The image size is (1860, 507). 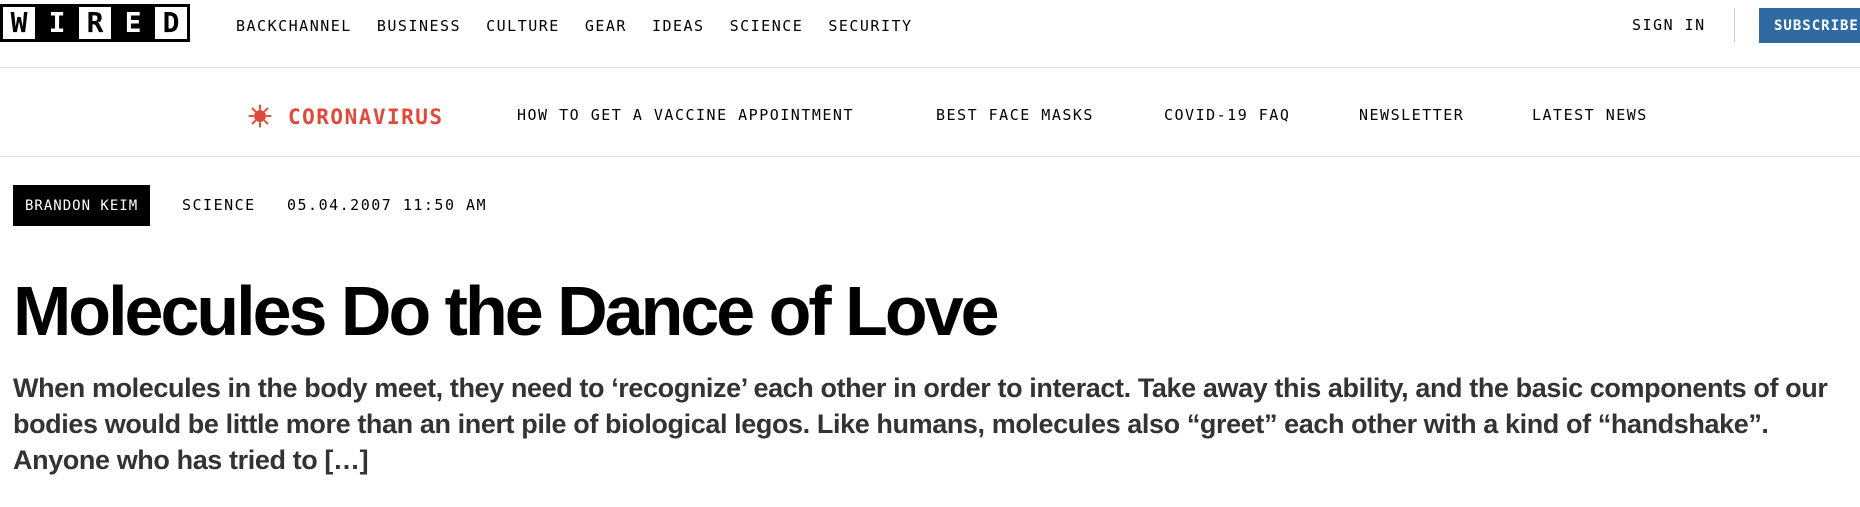 I want to click on covid-link-vaccine-appointment: HOW TO GET A VACCINE APPOINTMENT, so click(x=685, y=115).